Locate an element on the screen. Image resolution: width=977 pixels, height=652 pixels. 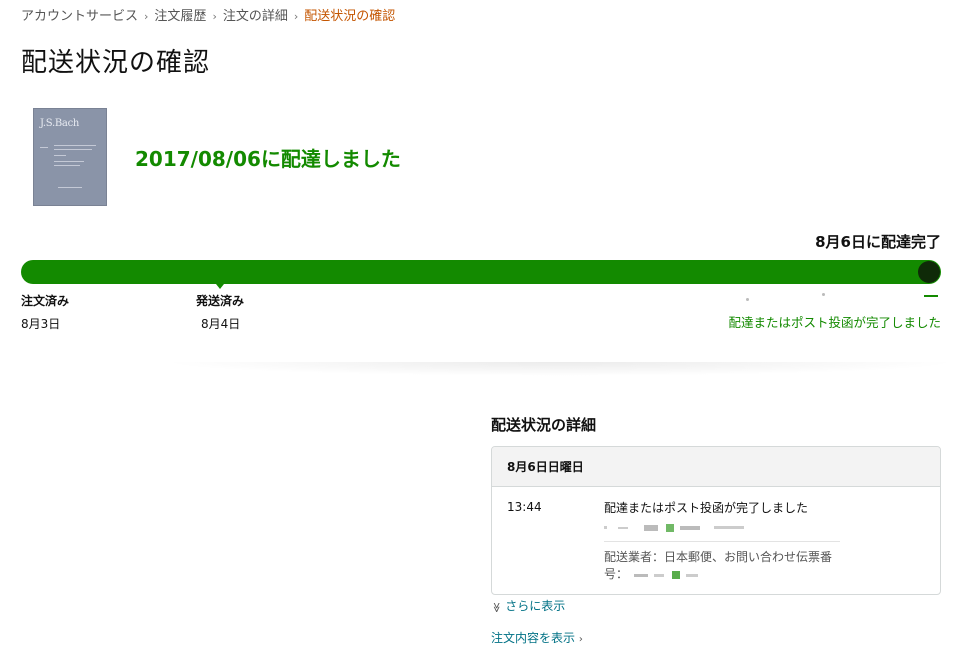
page-title: 配送状況の確認 is located at coordinates (116, 63).